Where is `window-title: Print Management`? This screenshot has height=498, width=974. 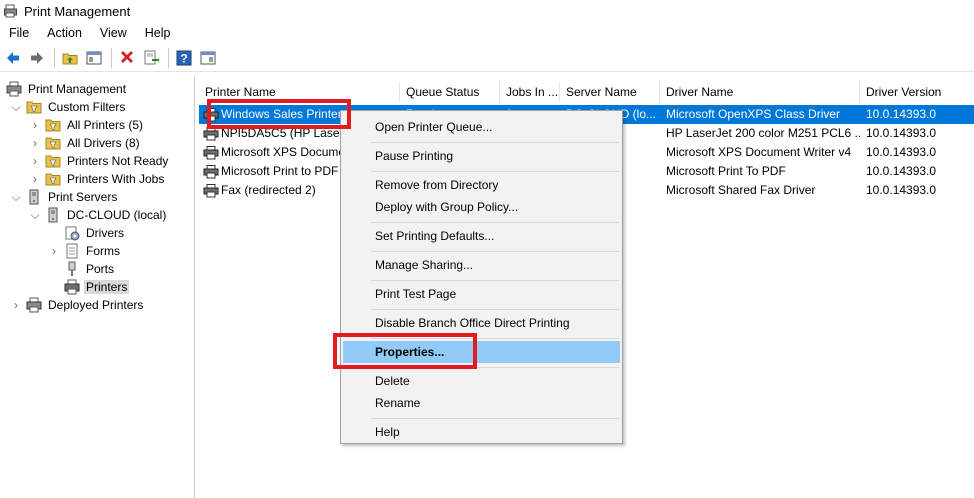 window-title: Print Management is located at coordinates (77, 11).